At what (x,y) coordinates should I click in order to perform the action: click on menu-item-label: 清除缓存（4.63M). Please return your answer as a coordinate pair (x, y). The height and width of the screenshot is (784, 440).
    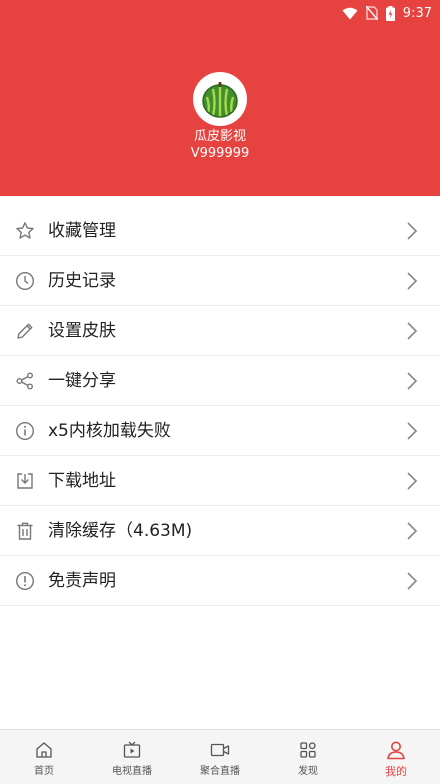
    Looking at the image, I should click on (120, 531).